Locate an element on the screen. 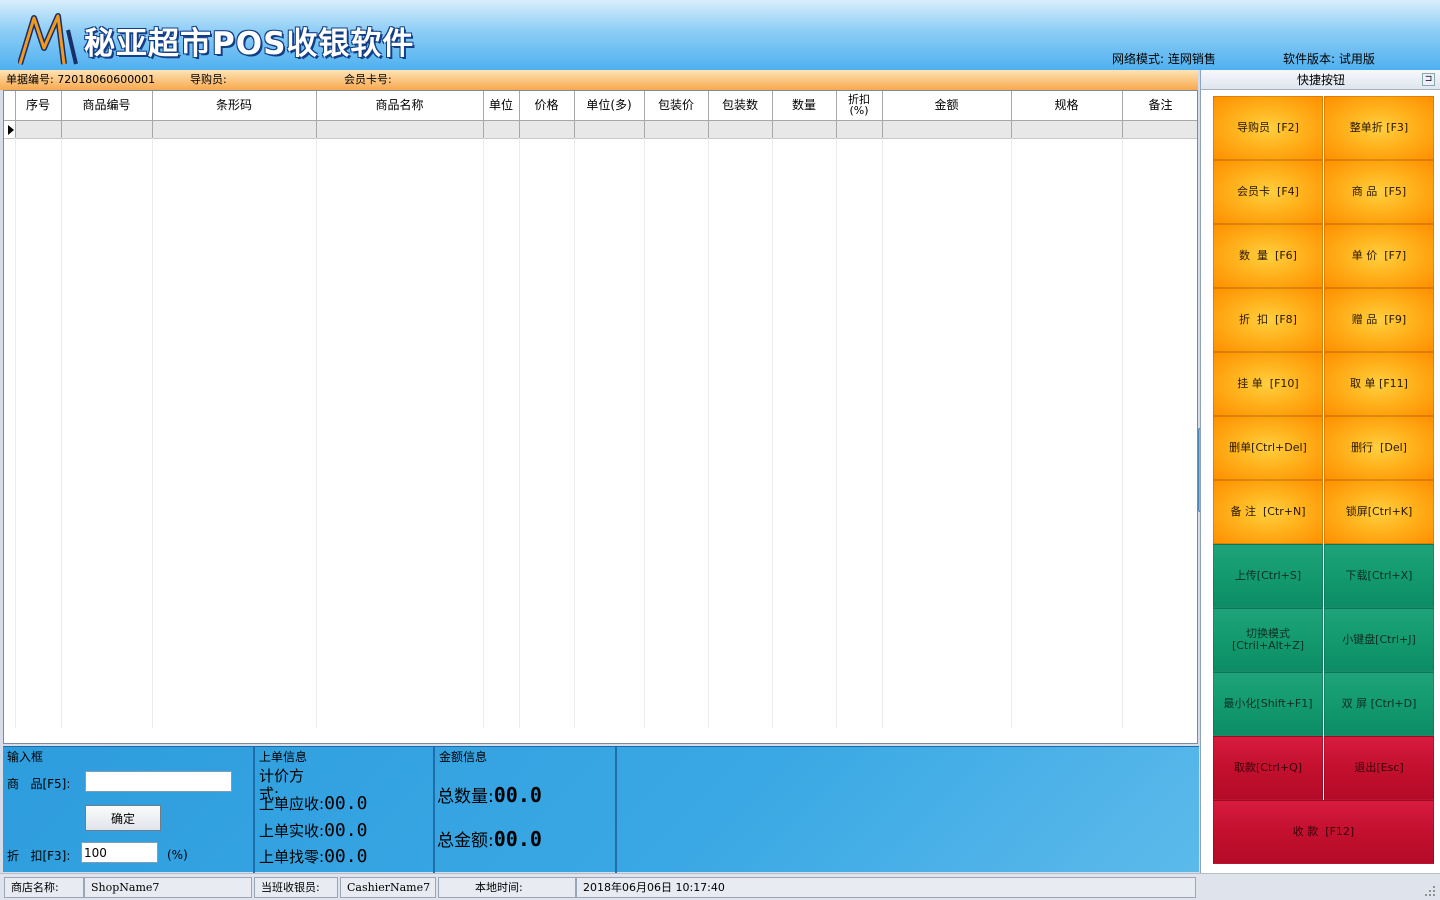 This screenshot has width=1440, height=900. quick-panel-header: 快捷按钮 ⊐ is located at coordinates (1320, 80).